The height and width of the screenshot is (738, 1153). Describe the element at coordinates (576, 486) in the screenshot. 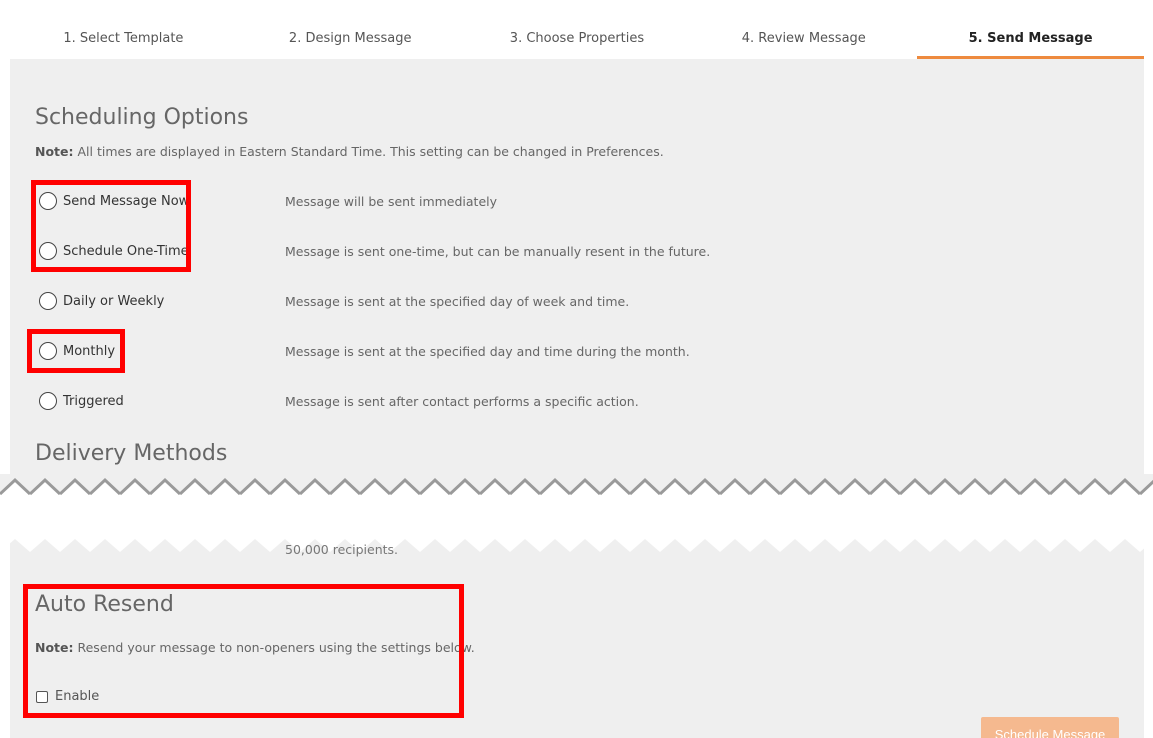

I see `torn-edge-top` at that location.